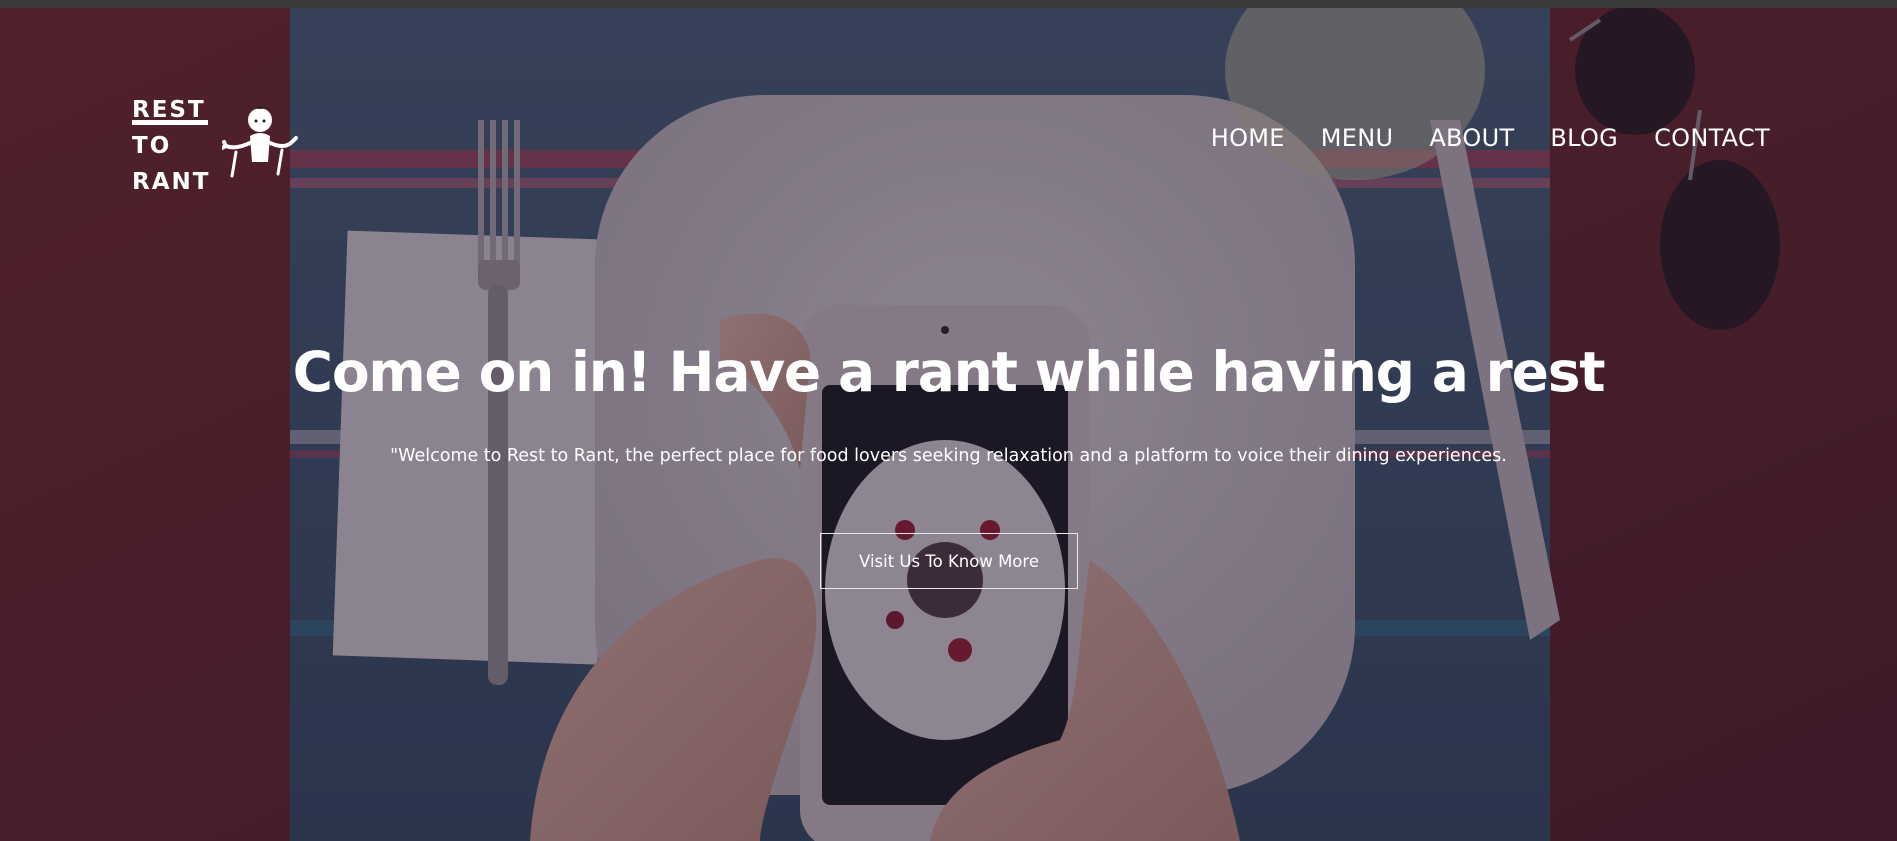  I want to click on logo-line-2: TO, so click(152, 146).